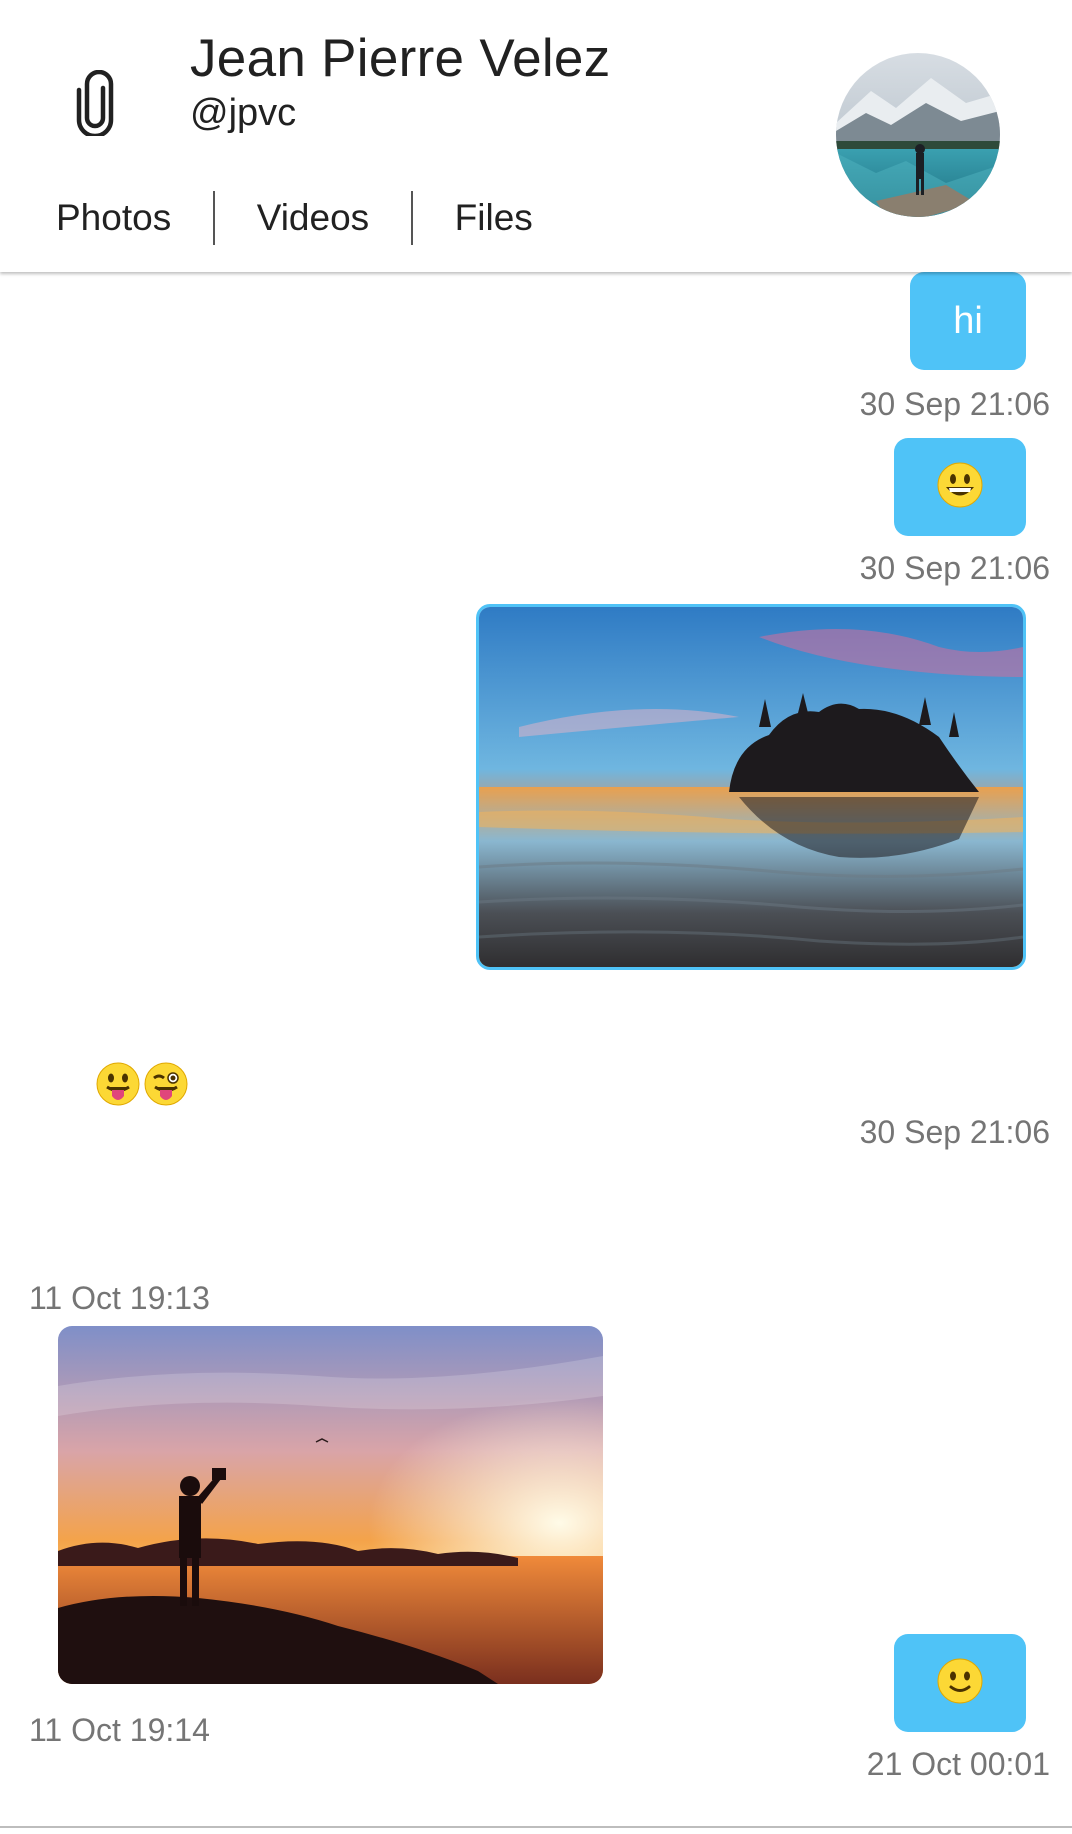  What do you see at coordinates (400, 58) in the screenshot?
I see `contact-name: Jean Pierre Velez` at bounding box center [400, 58].